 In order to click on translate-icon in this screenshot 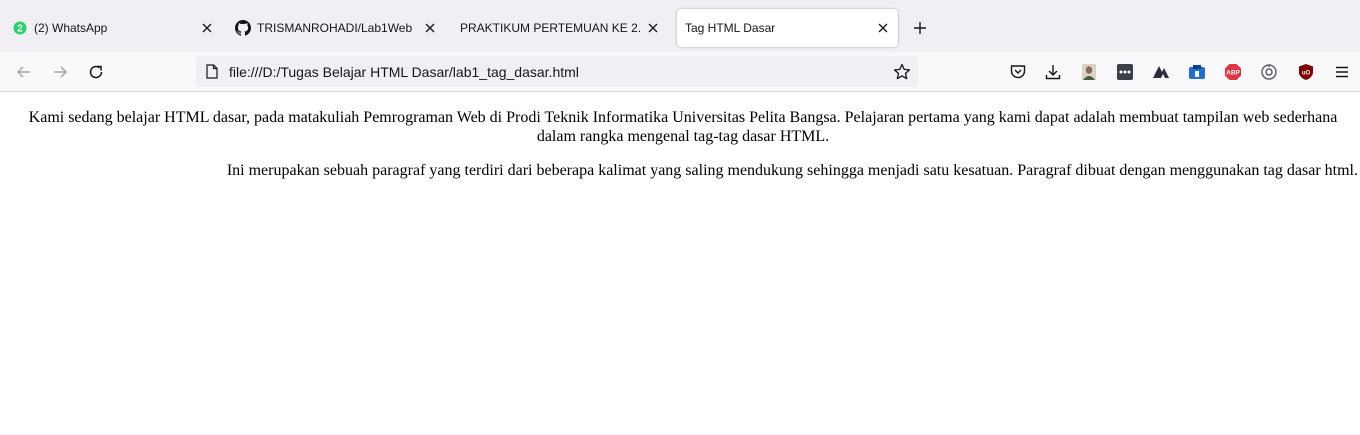, I will do `click(1197, 72)`.